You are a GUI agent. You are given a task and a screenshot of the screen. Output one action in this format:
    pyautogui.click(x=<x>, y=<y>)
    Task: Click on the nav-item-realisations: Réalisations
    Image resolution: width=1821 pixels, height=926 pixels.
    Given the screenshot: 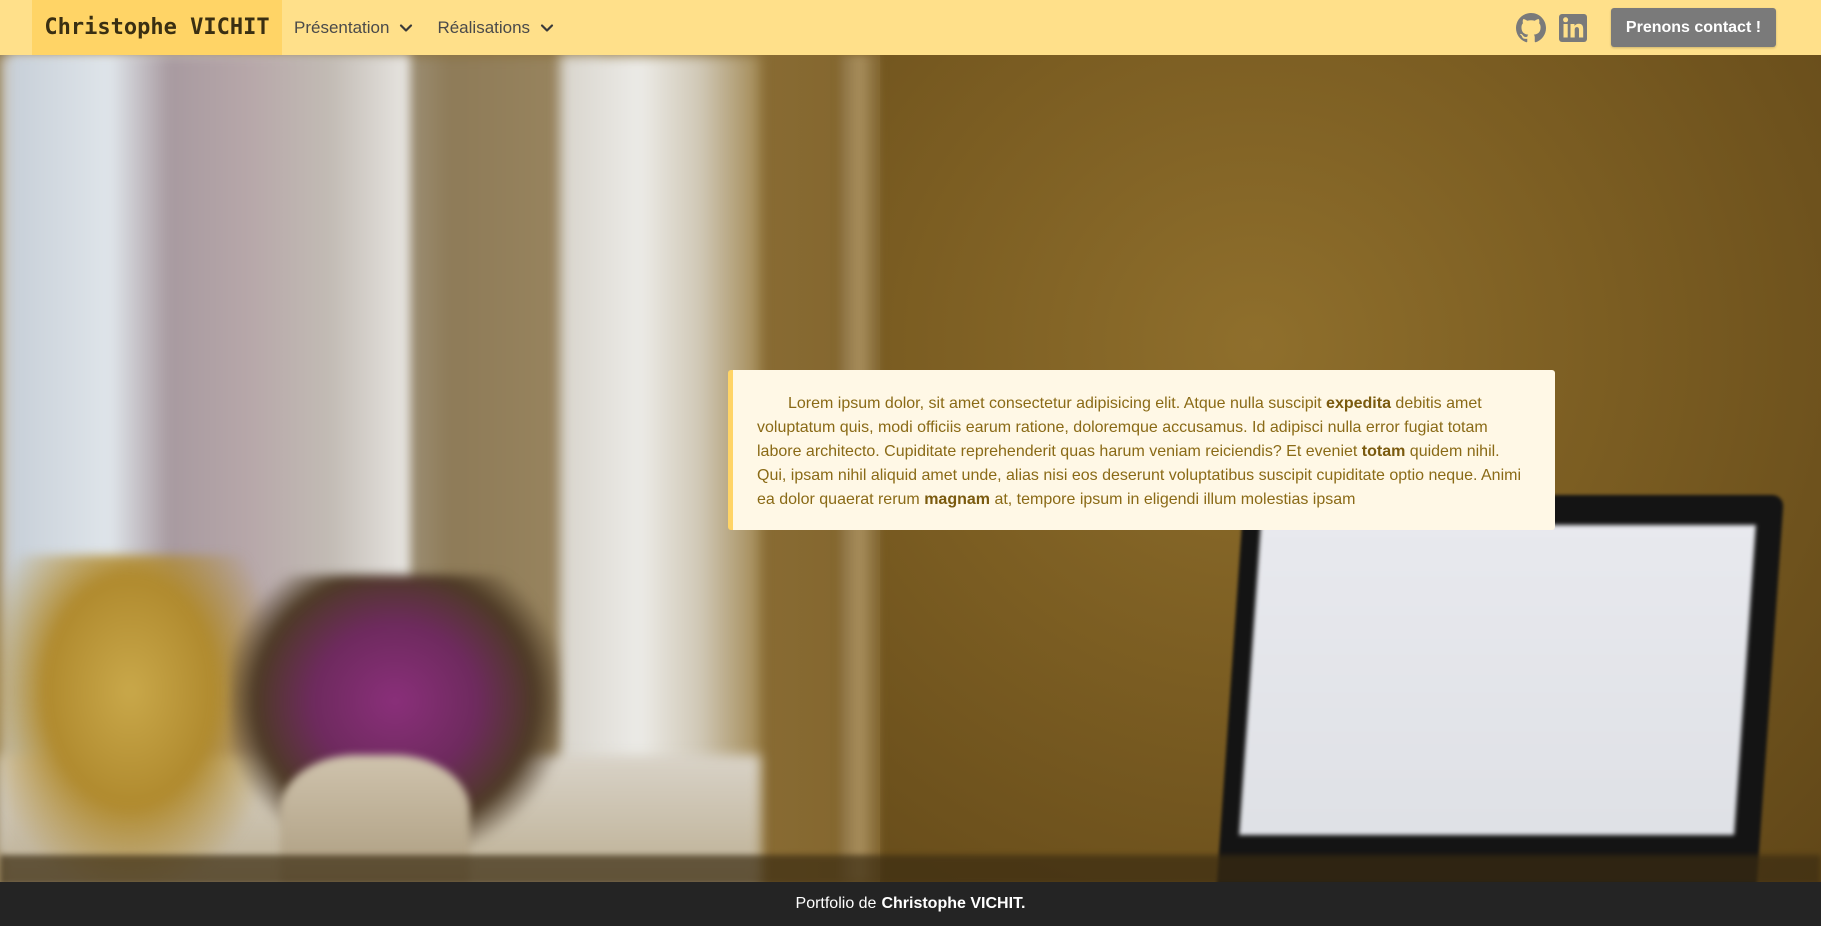 What is the action you would take?
    pyautogui.click(x=495, y=27)
    